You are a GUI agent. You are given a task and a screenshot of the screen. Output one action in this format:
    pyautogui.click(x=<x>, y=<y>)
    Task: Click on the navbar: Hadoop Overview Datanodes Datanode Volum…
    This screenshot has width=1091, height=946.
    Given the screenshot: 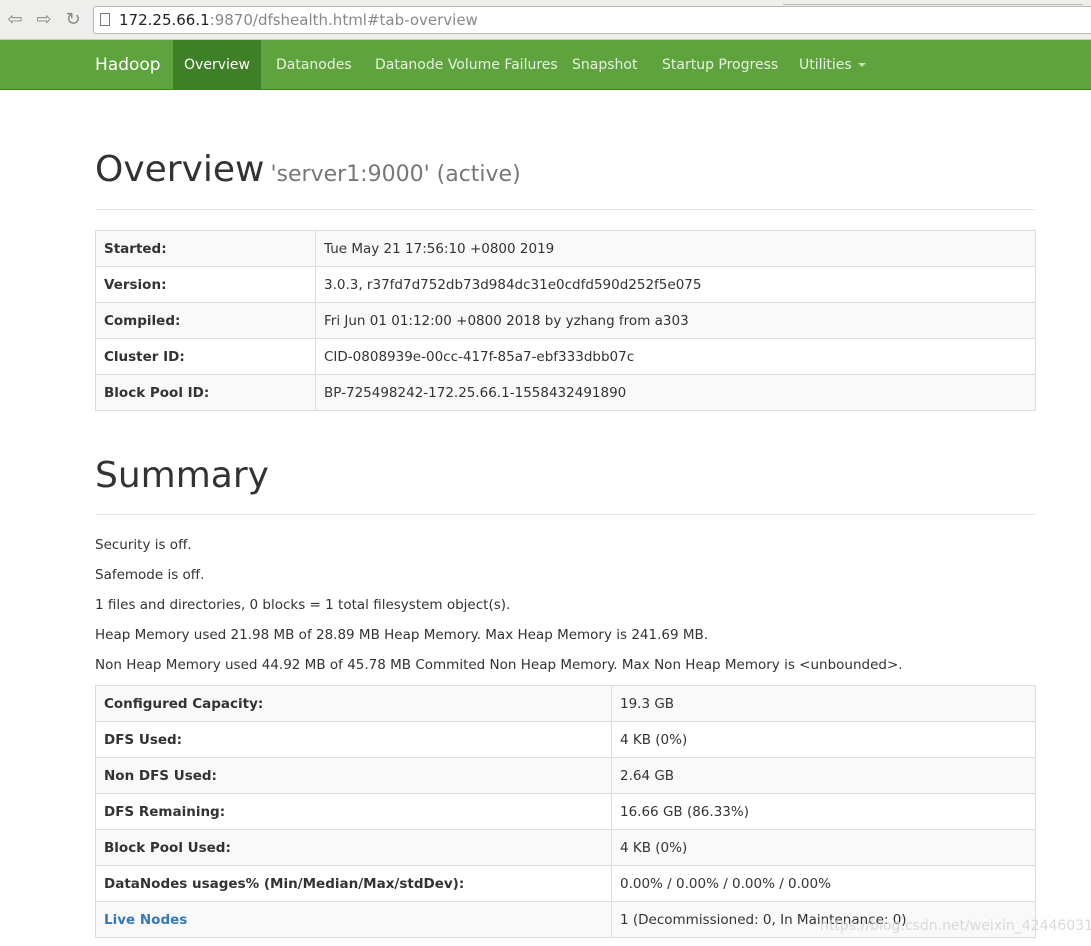 What is the action you would take?
    pyautogui.click(x=545, y=65)
    